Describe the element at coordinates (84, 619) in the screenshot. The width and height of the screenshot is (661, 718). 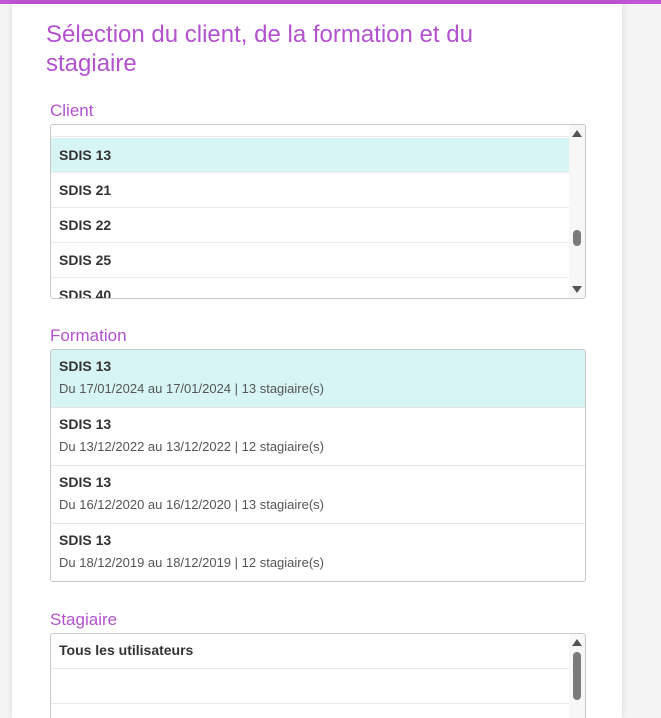
I see `stagiaire-label: Stagiaire` at that location.